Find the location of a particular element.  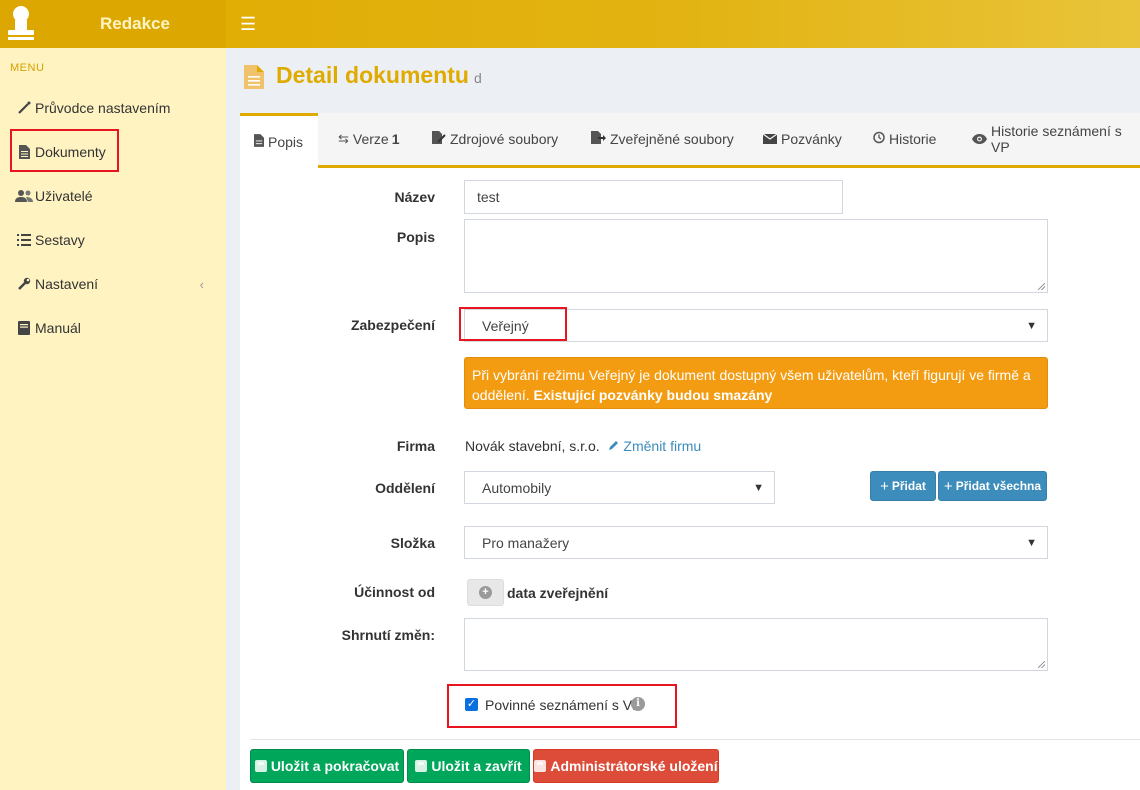

slozka-select: Pro manažery ▼ is located at coordinates (756, 542).